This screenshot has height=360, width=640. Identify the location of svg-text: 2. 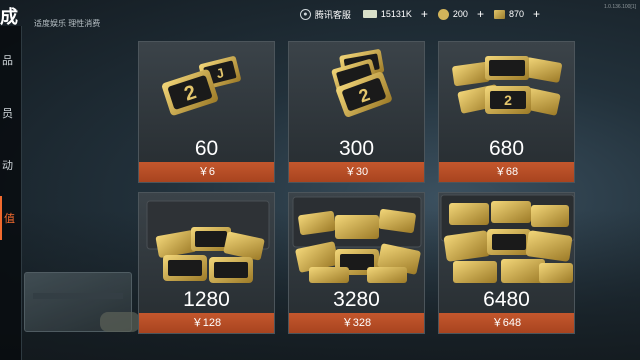
(508, 100).